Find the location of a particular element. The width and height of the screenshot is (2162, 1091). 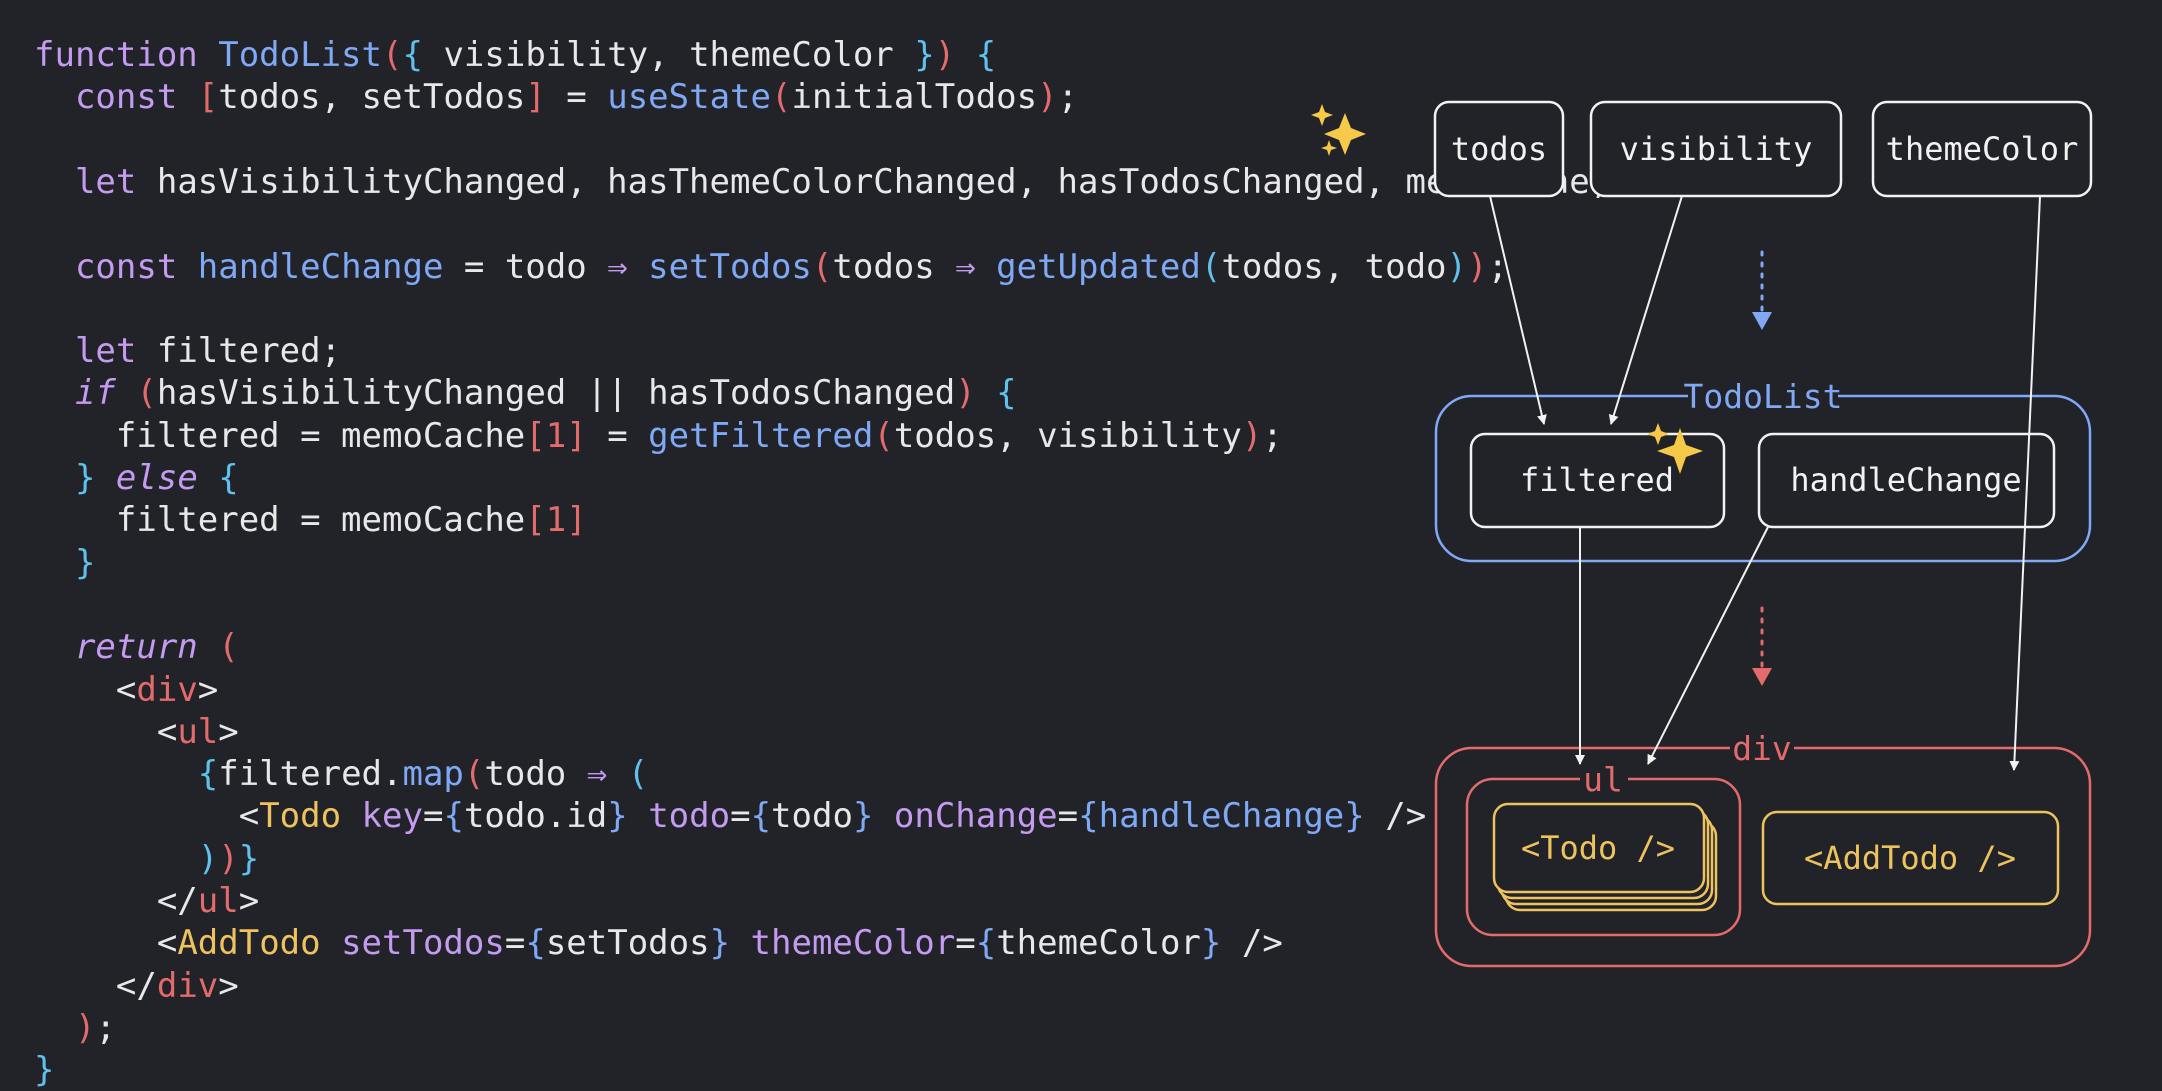

group-div-label: div is located at coordinates (1762, 748).